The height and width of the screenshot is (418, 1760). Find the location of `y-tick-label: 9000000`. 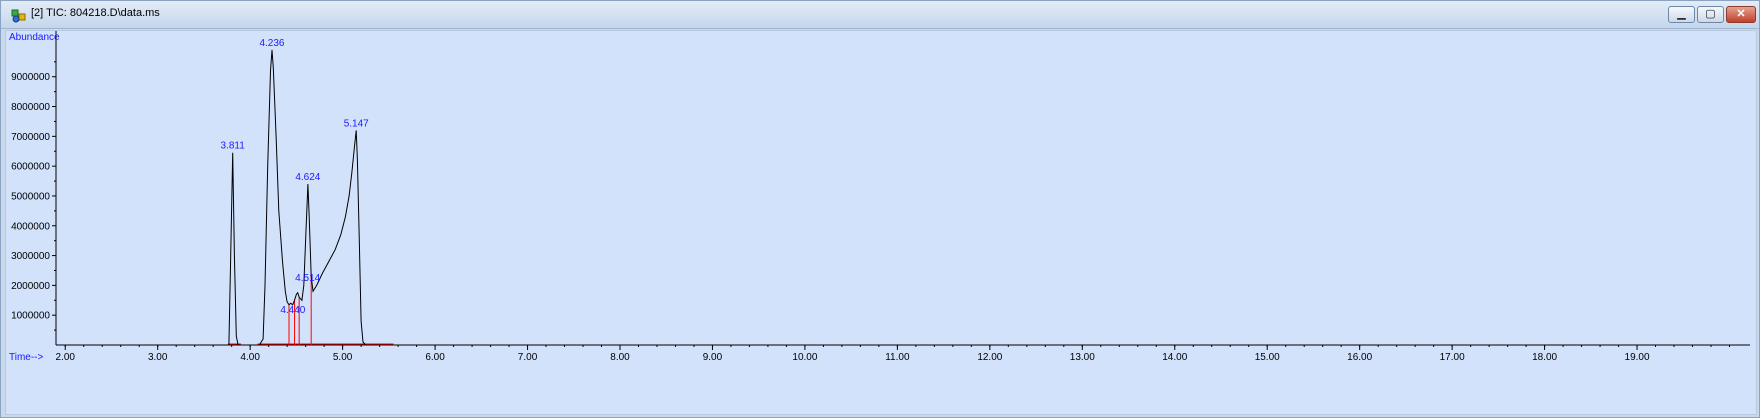

y-tick-label: 9000000 is located at coordinates (30, 77).